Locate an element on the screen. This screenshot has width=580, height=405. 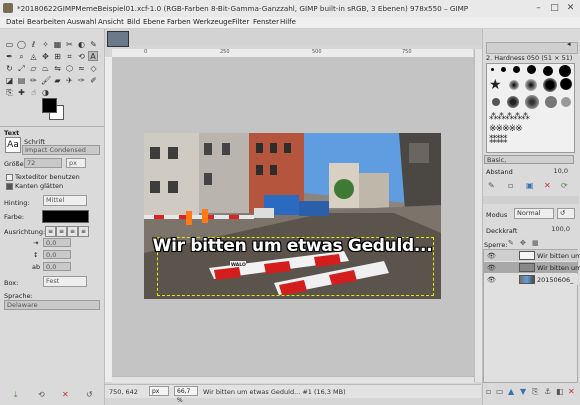
new-brush-icon: ▫ is located at coordinates (510, 185).